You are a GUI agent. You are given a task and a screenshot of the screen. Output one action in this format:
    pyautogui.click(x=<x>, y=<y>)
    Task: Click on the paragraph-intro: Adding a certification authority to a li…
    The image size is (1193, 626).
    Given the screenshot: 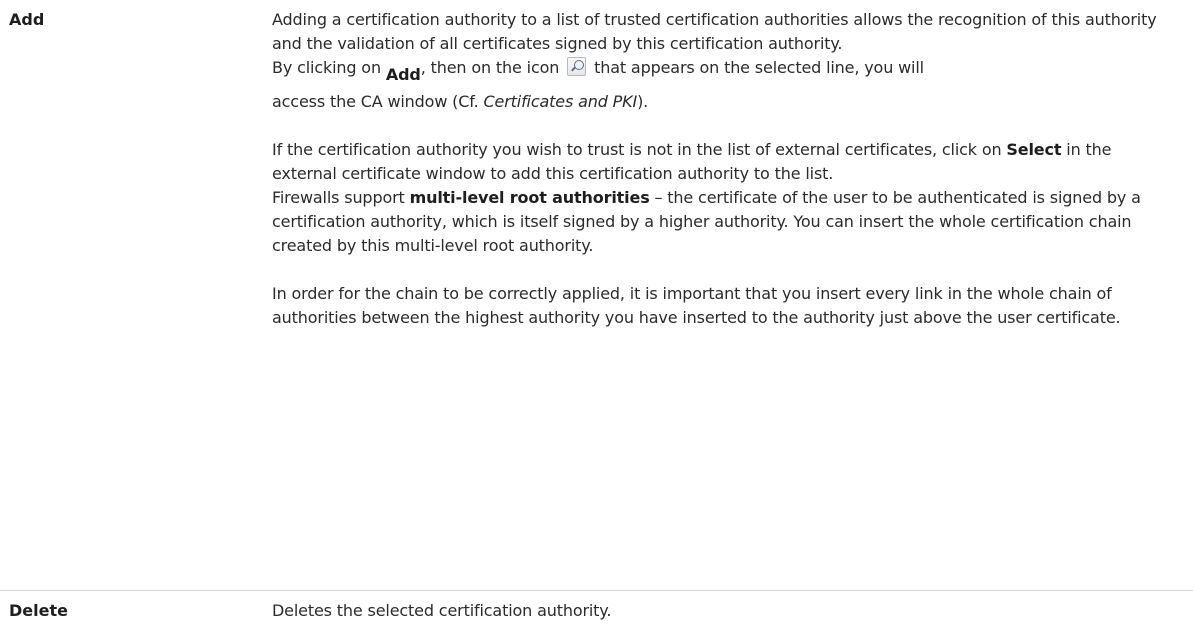 What is the action you would take?
    pyautogui.click(x=714, y=31)
    